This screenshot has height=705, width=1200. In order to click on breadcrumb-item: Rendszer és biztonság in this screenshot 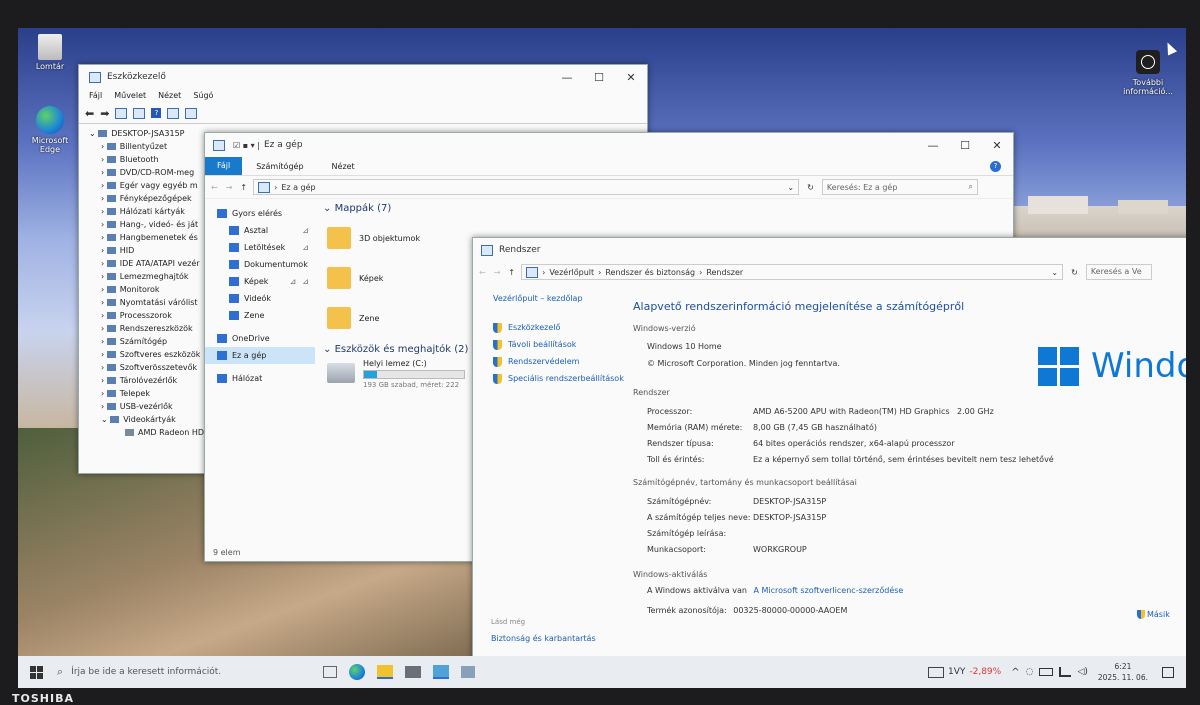, I will do `click(650, 272)`.